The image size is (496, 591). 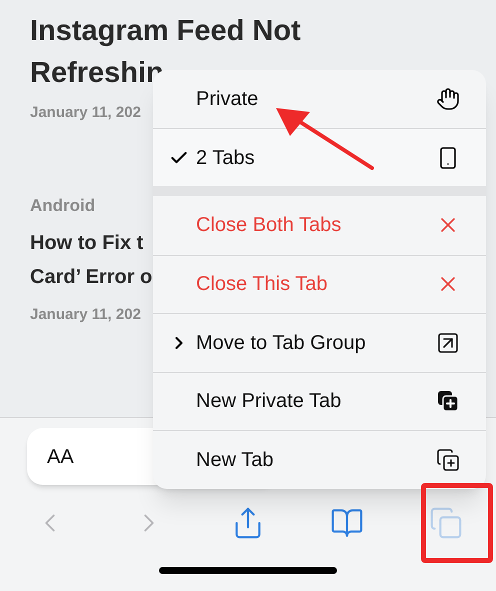 What do you see at coordinates (63, 205) in the screenshot?
I see `category-label: Android` at bounding box center [63, 205].